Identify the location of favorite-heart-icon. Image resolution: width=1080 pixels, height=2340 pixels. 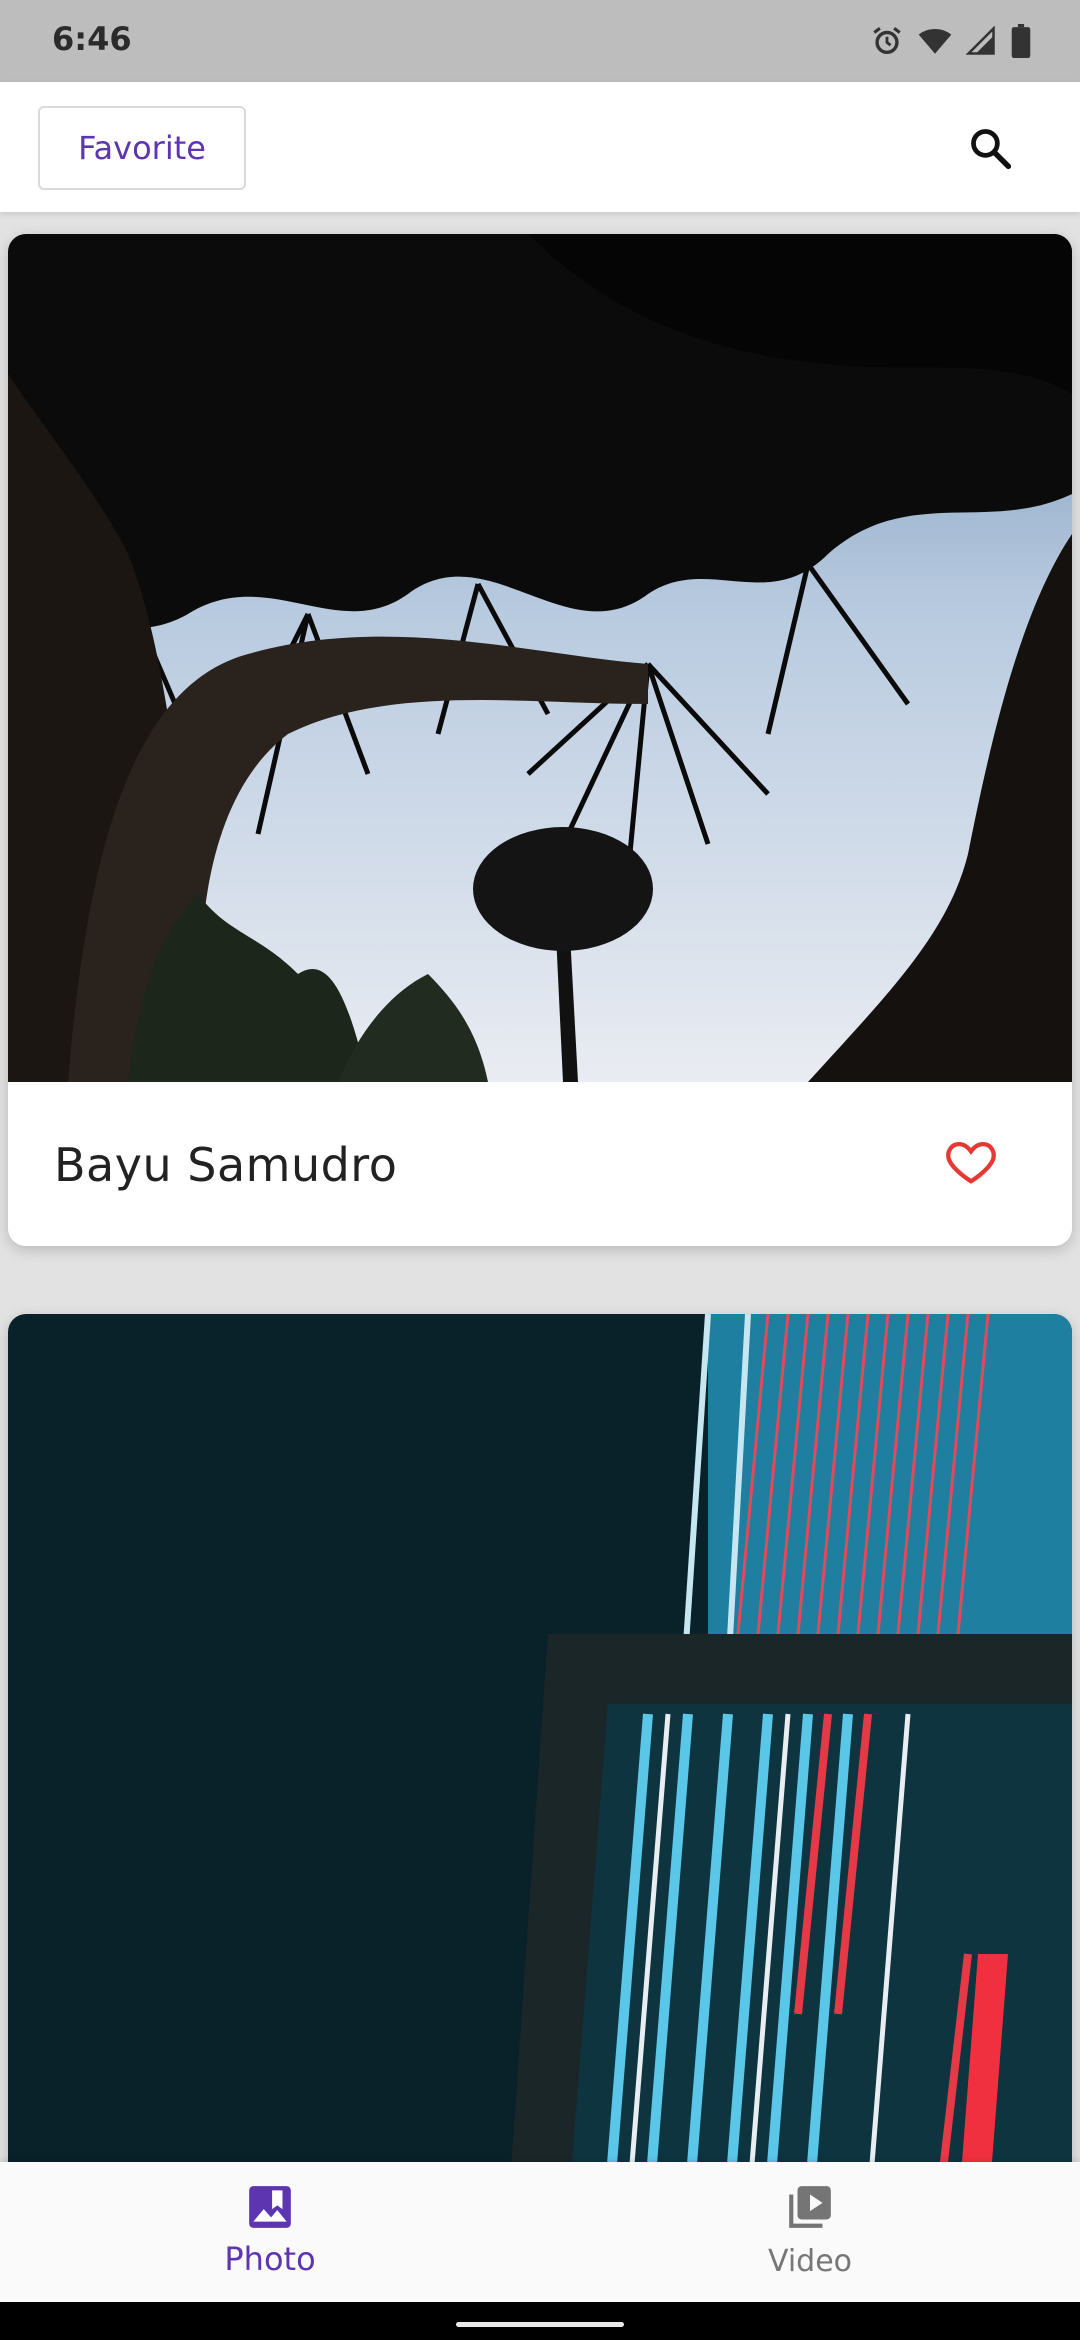
(971, 1161).